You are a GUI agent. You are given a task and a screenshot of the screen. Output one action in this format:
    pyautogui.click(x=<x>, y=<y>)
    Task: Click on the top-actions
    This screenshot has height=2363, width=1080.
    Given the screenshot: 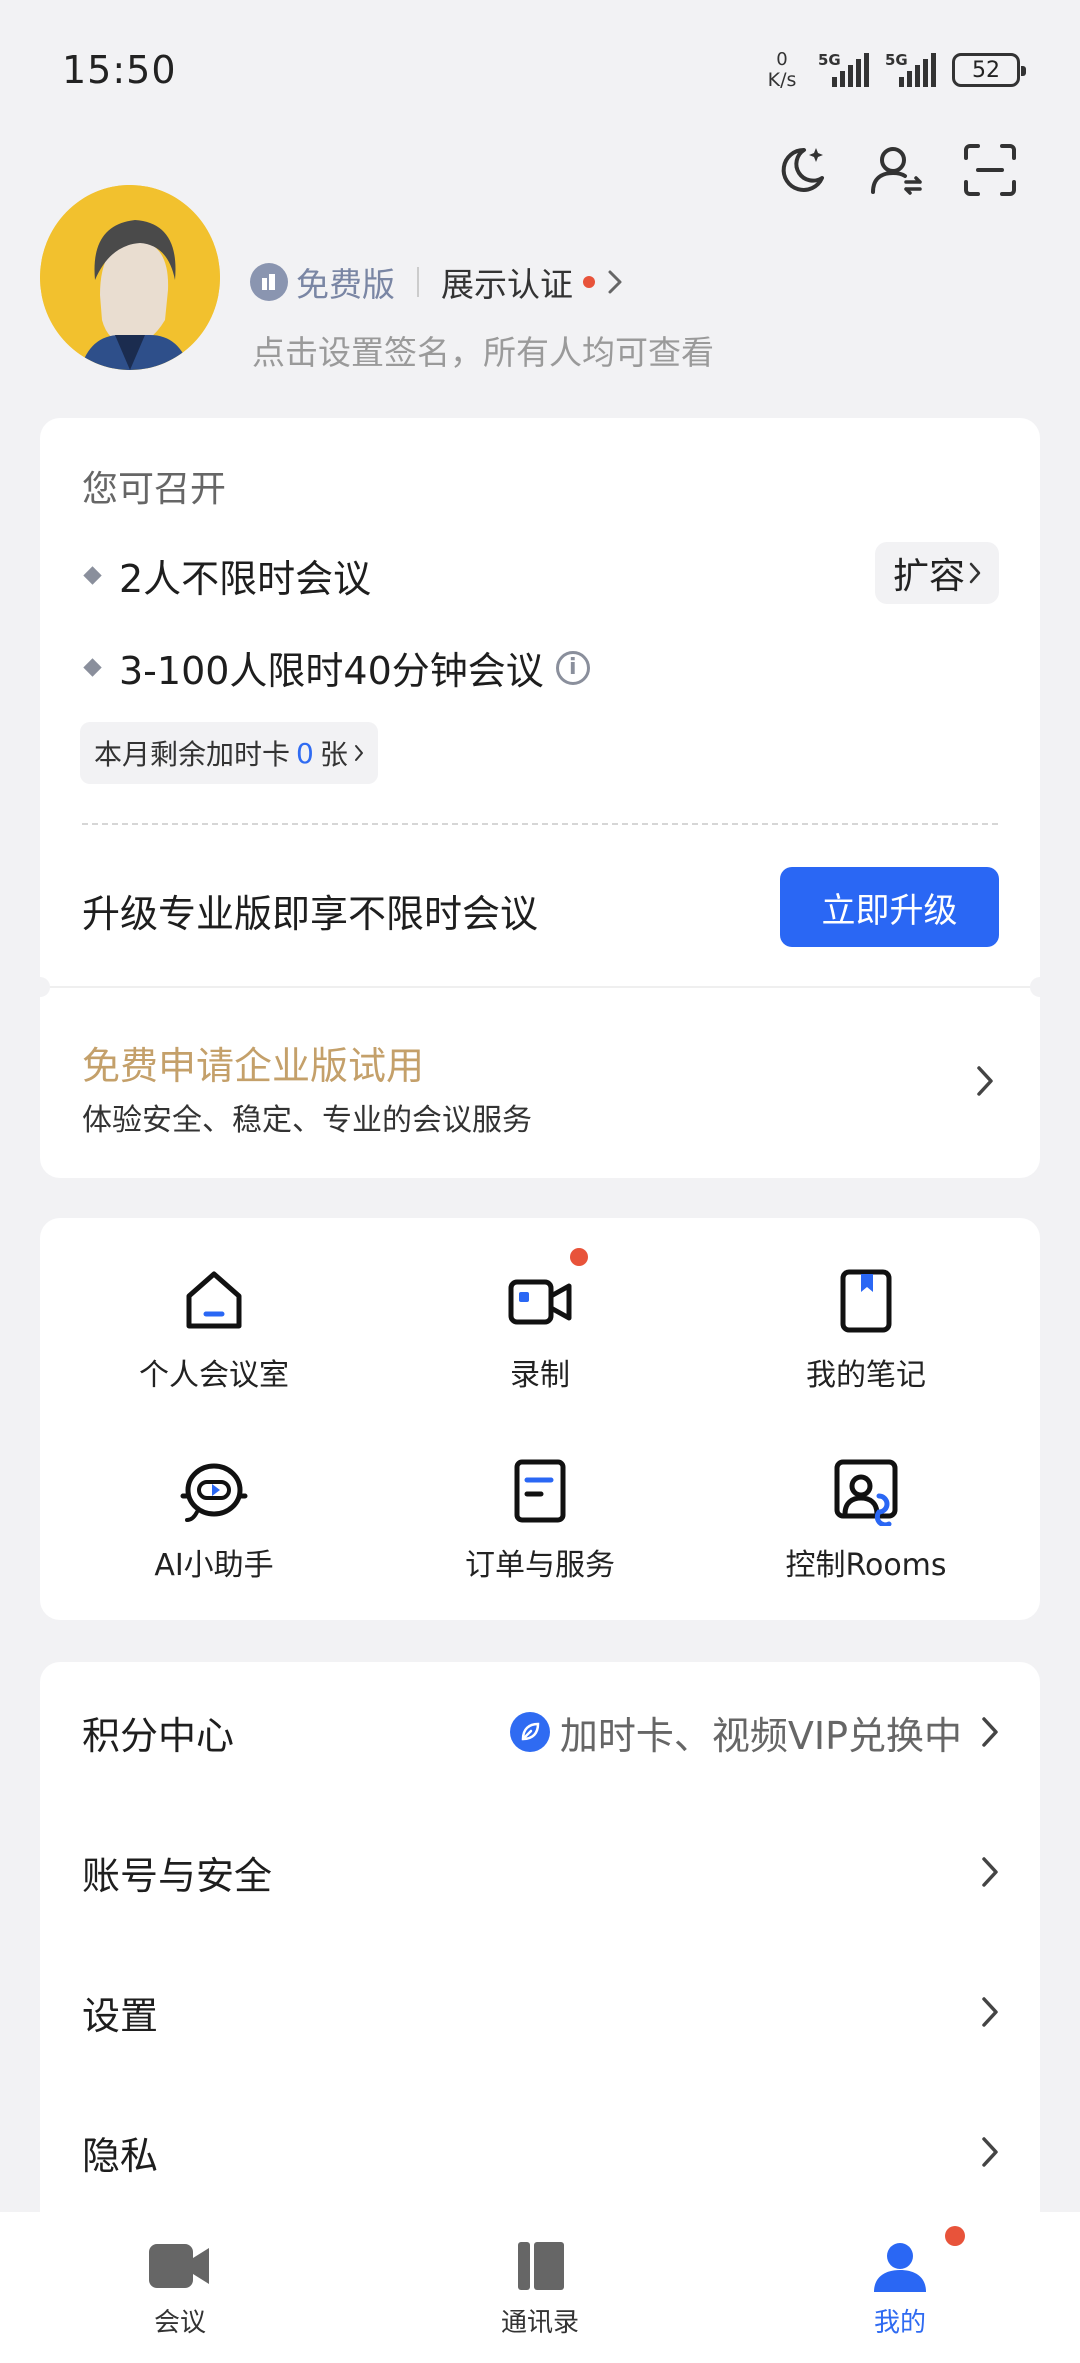 What is the action you would take?
    pyautogui.click(x=896, y=170)
    